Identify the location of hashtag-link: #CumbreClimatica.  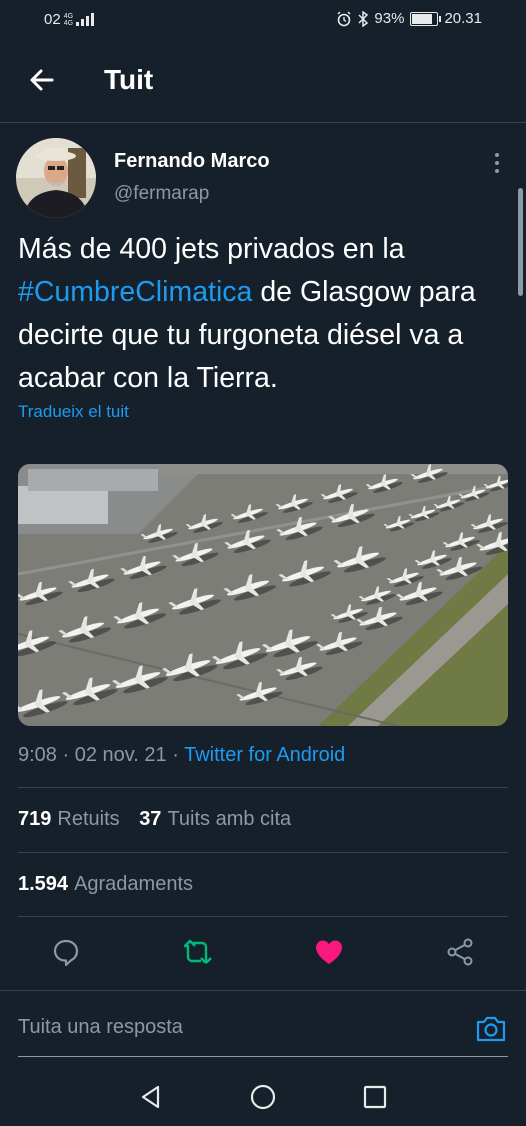
(135, 292).